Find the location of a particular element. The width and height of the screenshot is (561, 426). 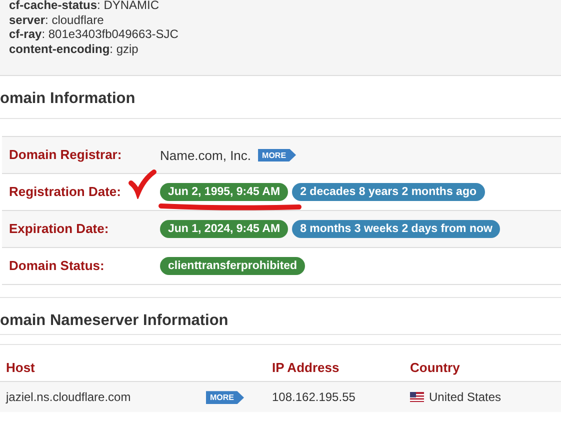

header-line: cf-ray: 801e3403fb049663-SJC is located at coordinates (93, 34).